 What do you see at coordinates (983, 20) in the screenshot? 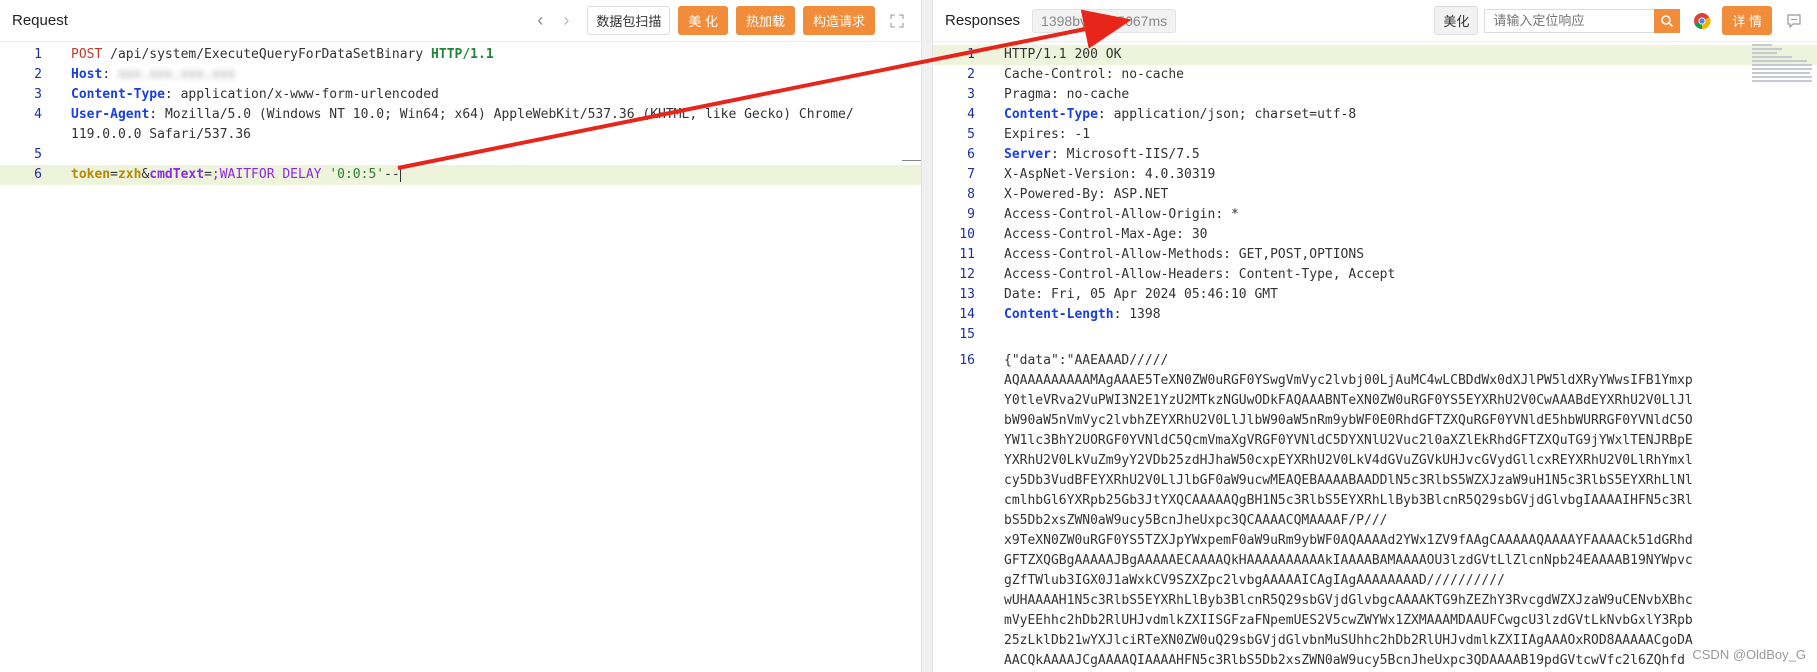
I see `response-title: Responses` at bounding box center [983, 20].